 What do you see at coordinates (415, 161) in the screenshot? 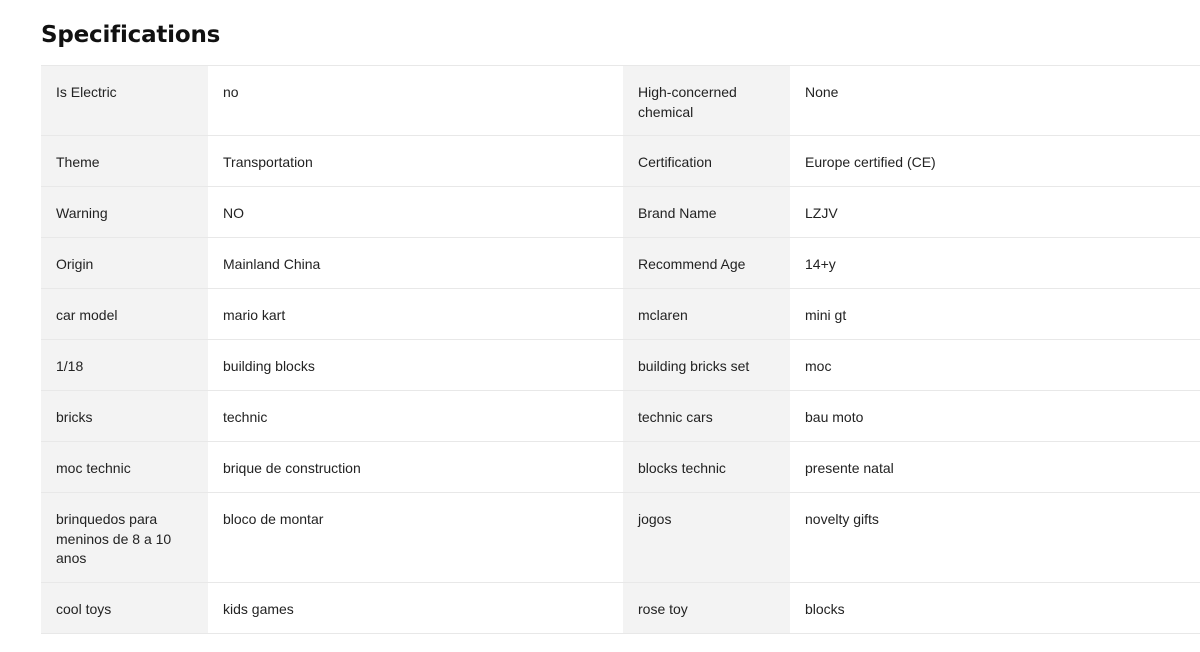
I see `spec-value: Transportation` at bounding box center [415, 161].